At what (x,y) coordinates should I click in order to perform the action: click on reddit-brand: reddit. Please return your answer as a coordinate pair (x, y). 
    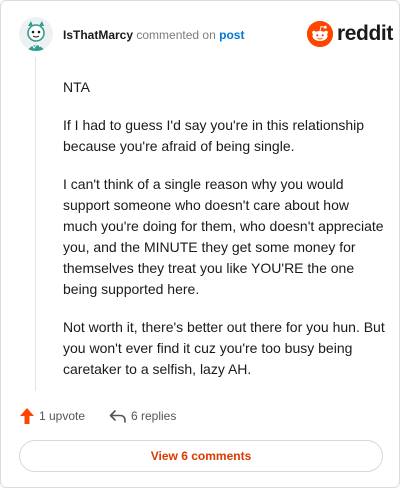
    Looking at the image, I should click on (350, 34).